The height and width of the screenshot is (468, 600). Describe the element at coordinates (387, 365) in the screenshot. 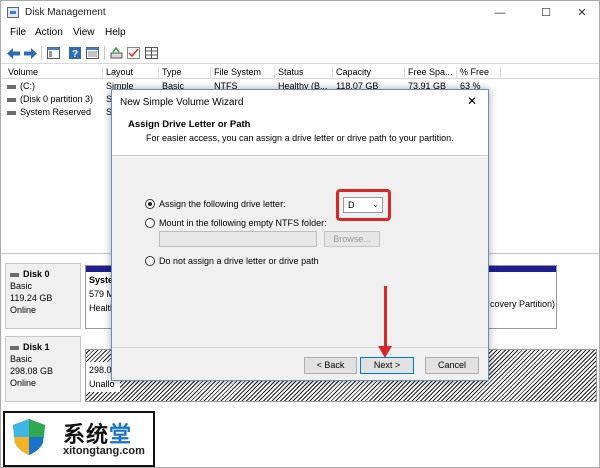

I see `next-button: Next >` at that location.